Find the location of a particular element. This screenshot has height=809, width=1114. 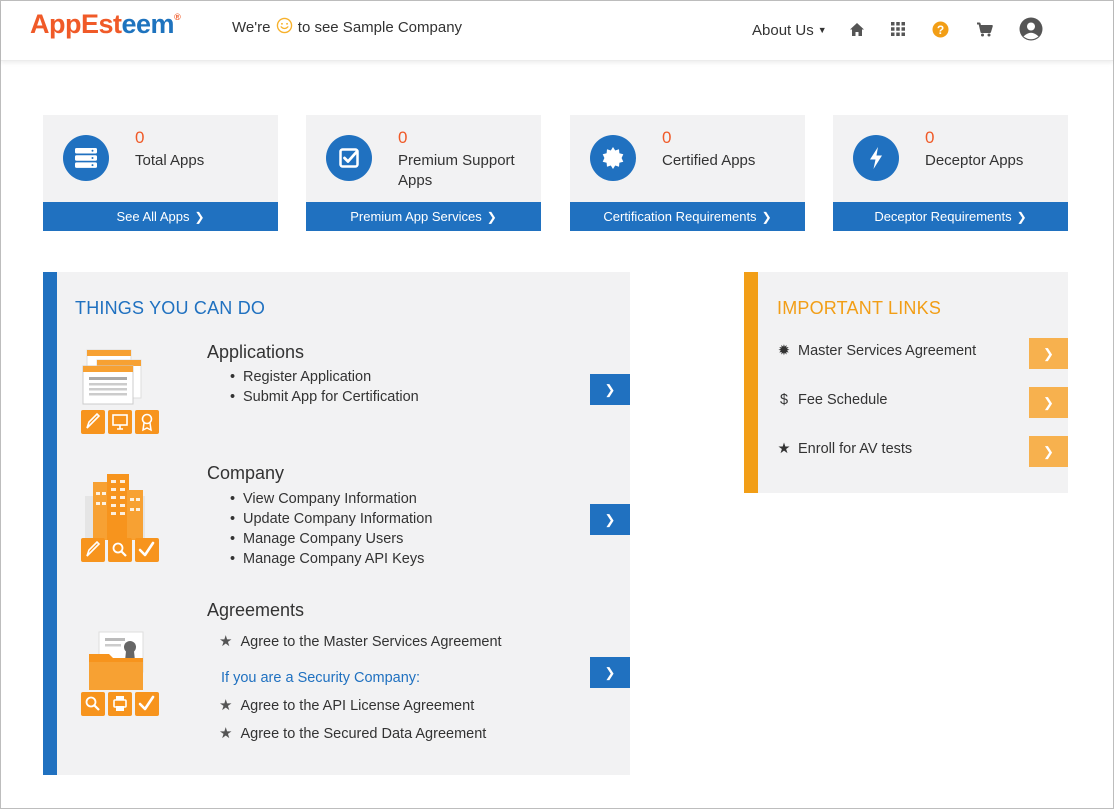

deceptor-apps-count: 0 is located at coordinates (930, 137).